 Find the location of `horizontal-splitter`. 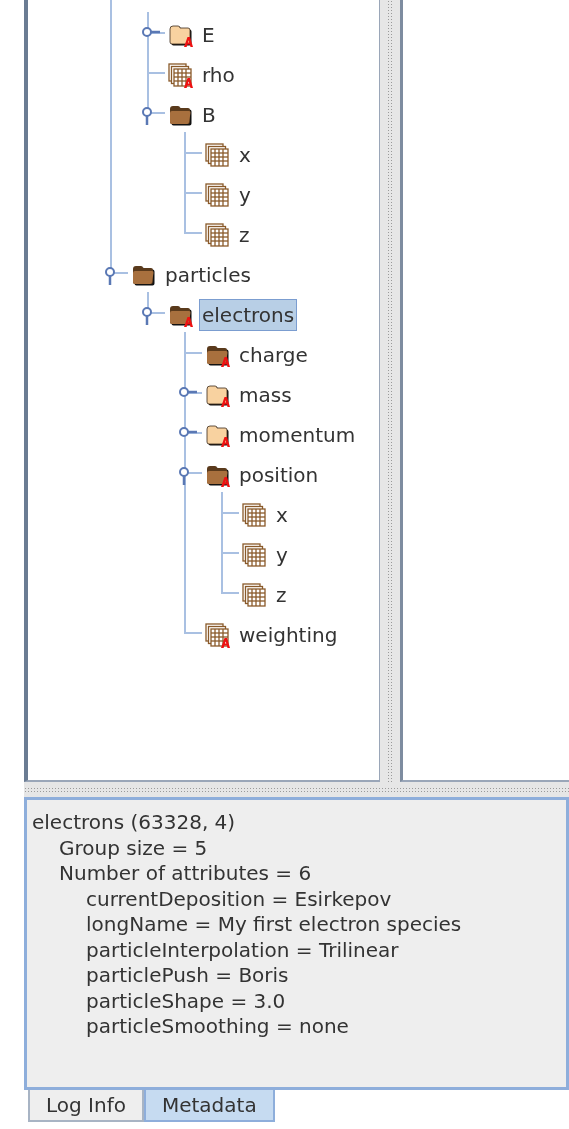

horizontal-splitter is located at coordinates (296, 789).